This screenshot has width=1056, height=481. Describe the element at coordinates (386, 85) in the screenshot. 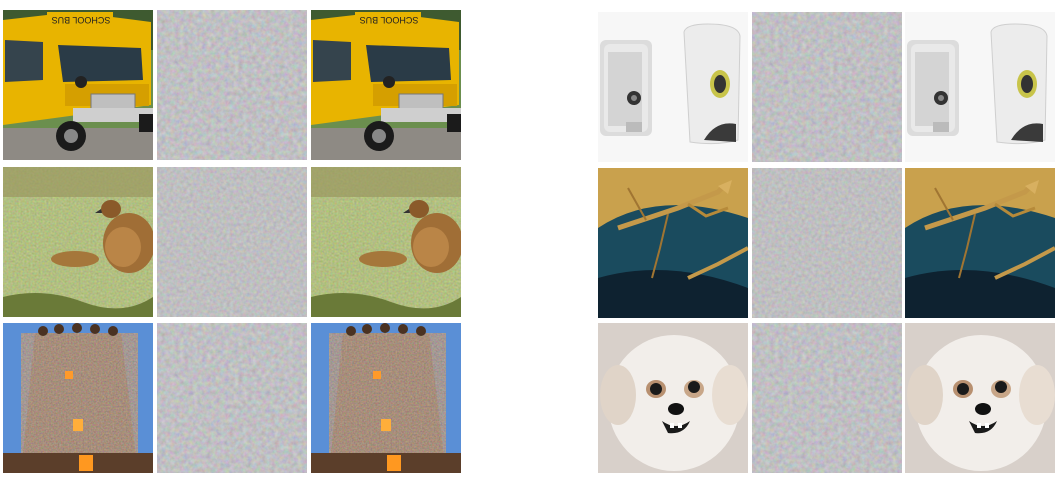

I see `school-bus-adversarial` at that location.